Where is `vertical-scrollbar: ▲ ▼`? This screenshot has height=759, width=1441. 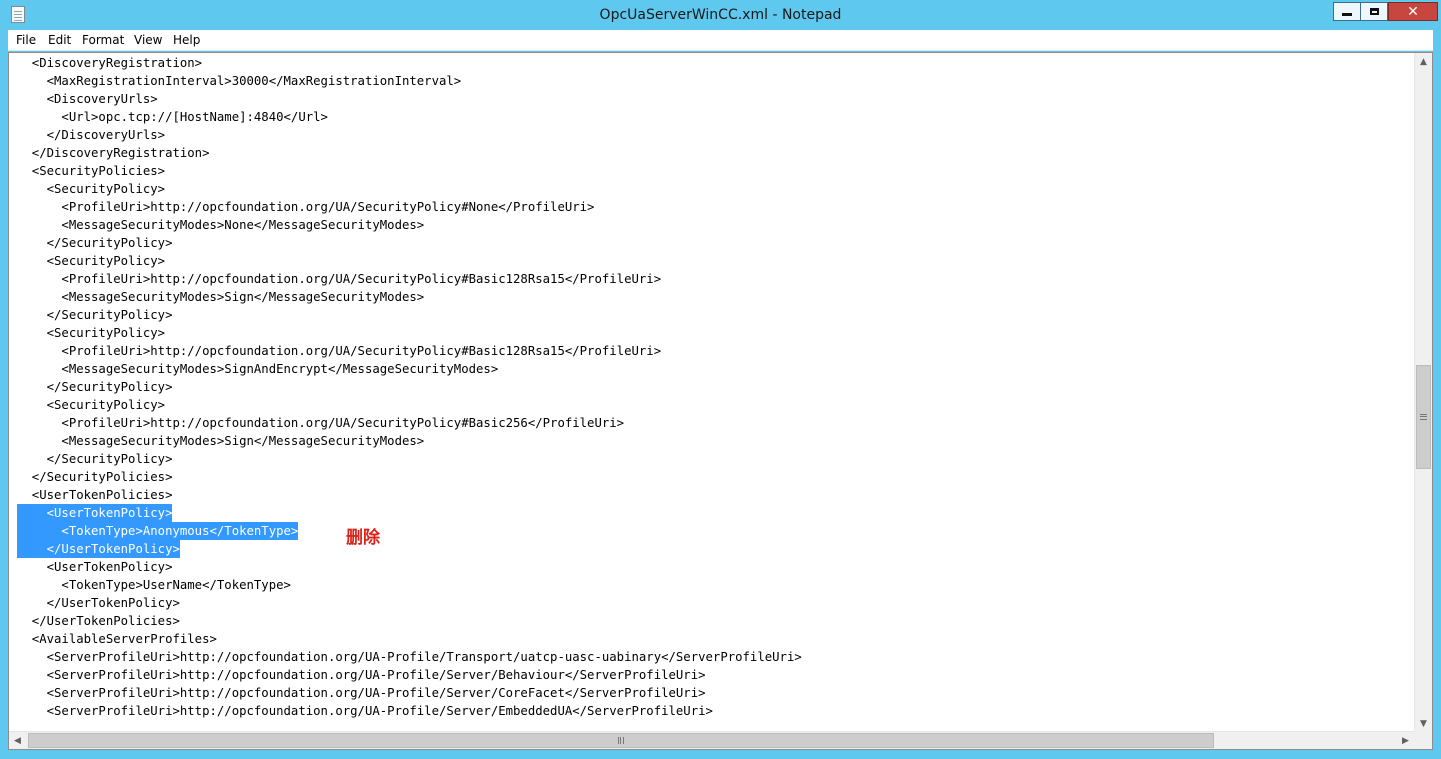 vertical-scrollbar: ▲ ▼ is located at coordinates (1423, 392).